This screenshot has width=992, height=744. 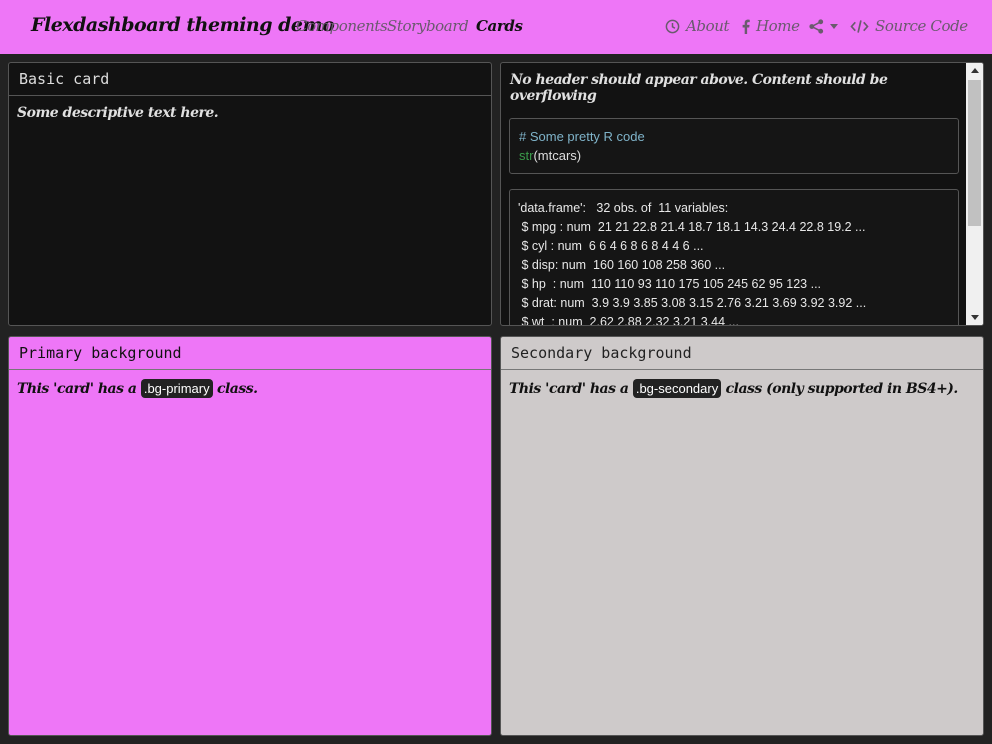 What do you see at coordinates (342, 26) in the screenshot?
I see `nav-link-components: Components` at bounding box center [342, 26].